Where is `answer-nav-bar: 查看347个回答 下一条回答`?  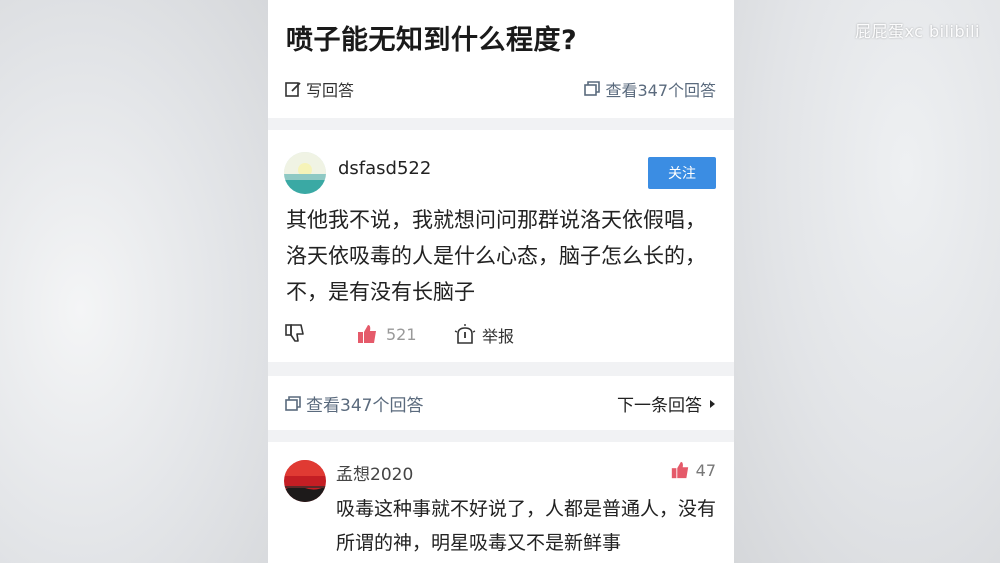
answer-nav-bar: 查看347个回答 下一条回答 is located at coordinates (501, 403).